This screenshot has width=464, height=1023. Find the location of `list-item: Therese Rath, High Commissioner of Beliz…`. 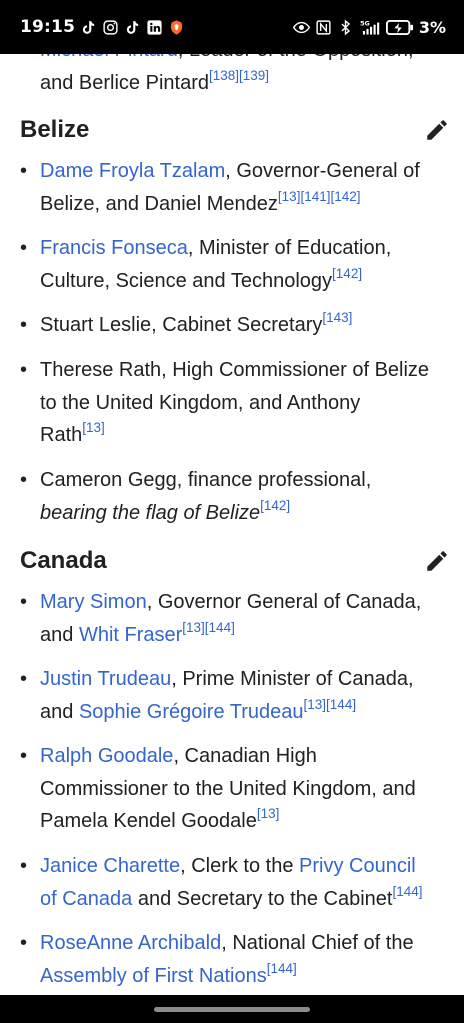

list-item: Therese Rath, High Commissioner of Beliz… is located at coordinates (235, 403).